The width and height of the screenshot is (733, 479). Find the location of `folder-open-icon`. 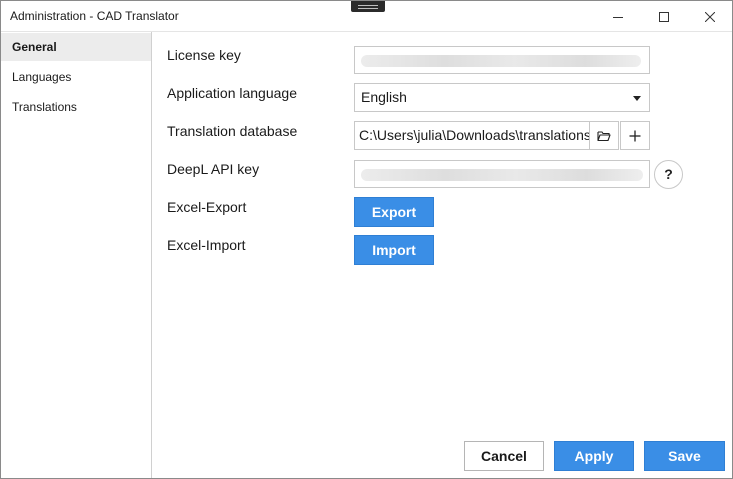

folder-open-icon is located at coordinates (604, 135).